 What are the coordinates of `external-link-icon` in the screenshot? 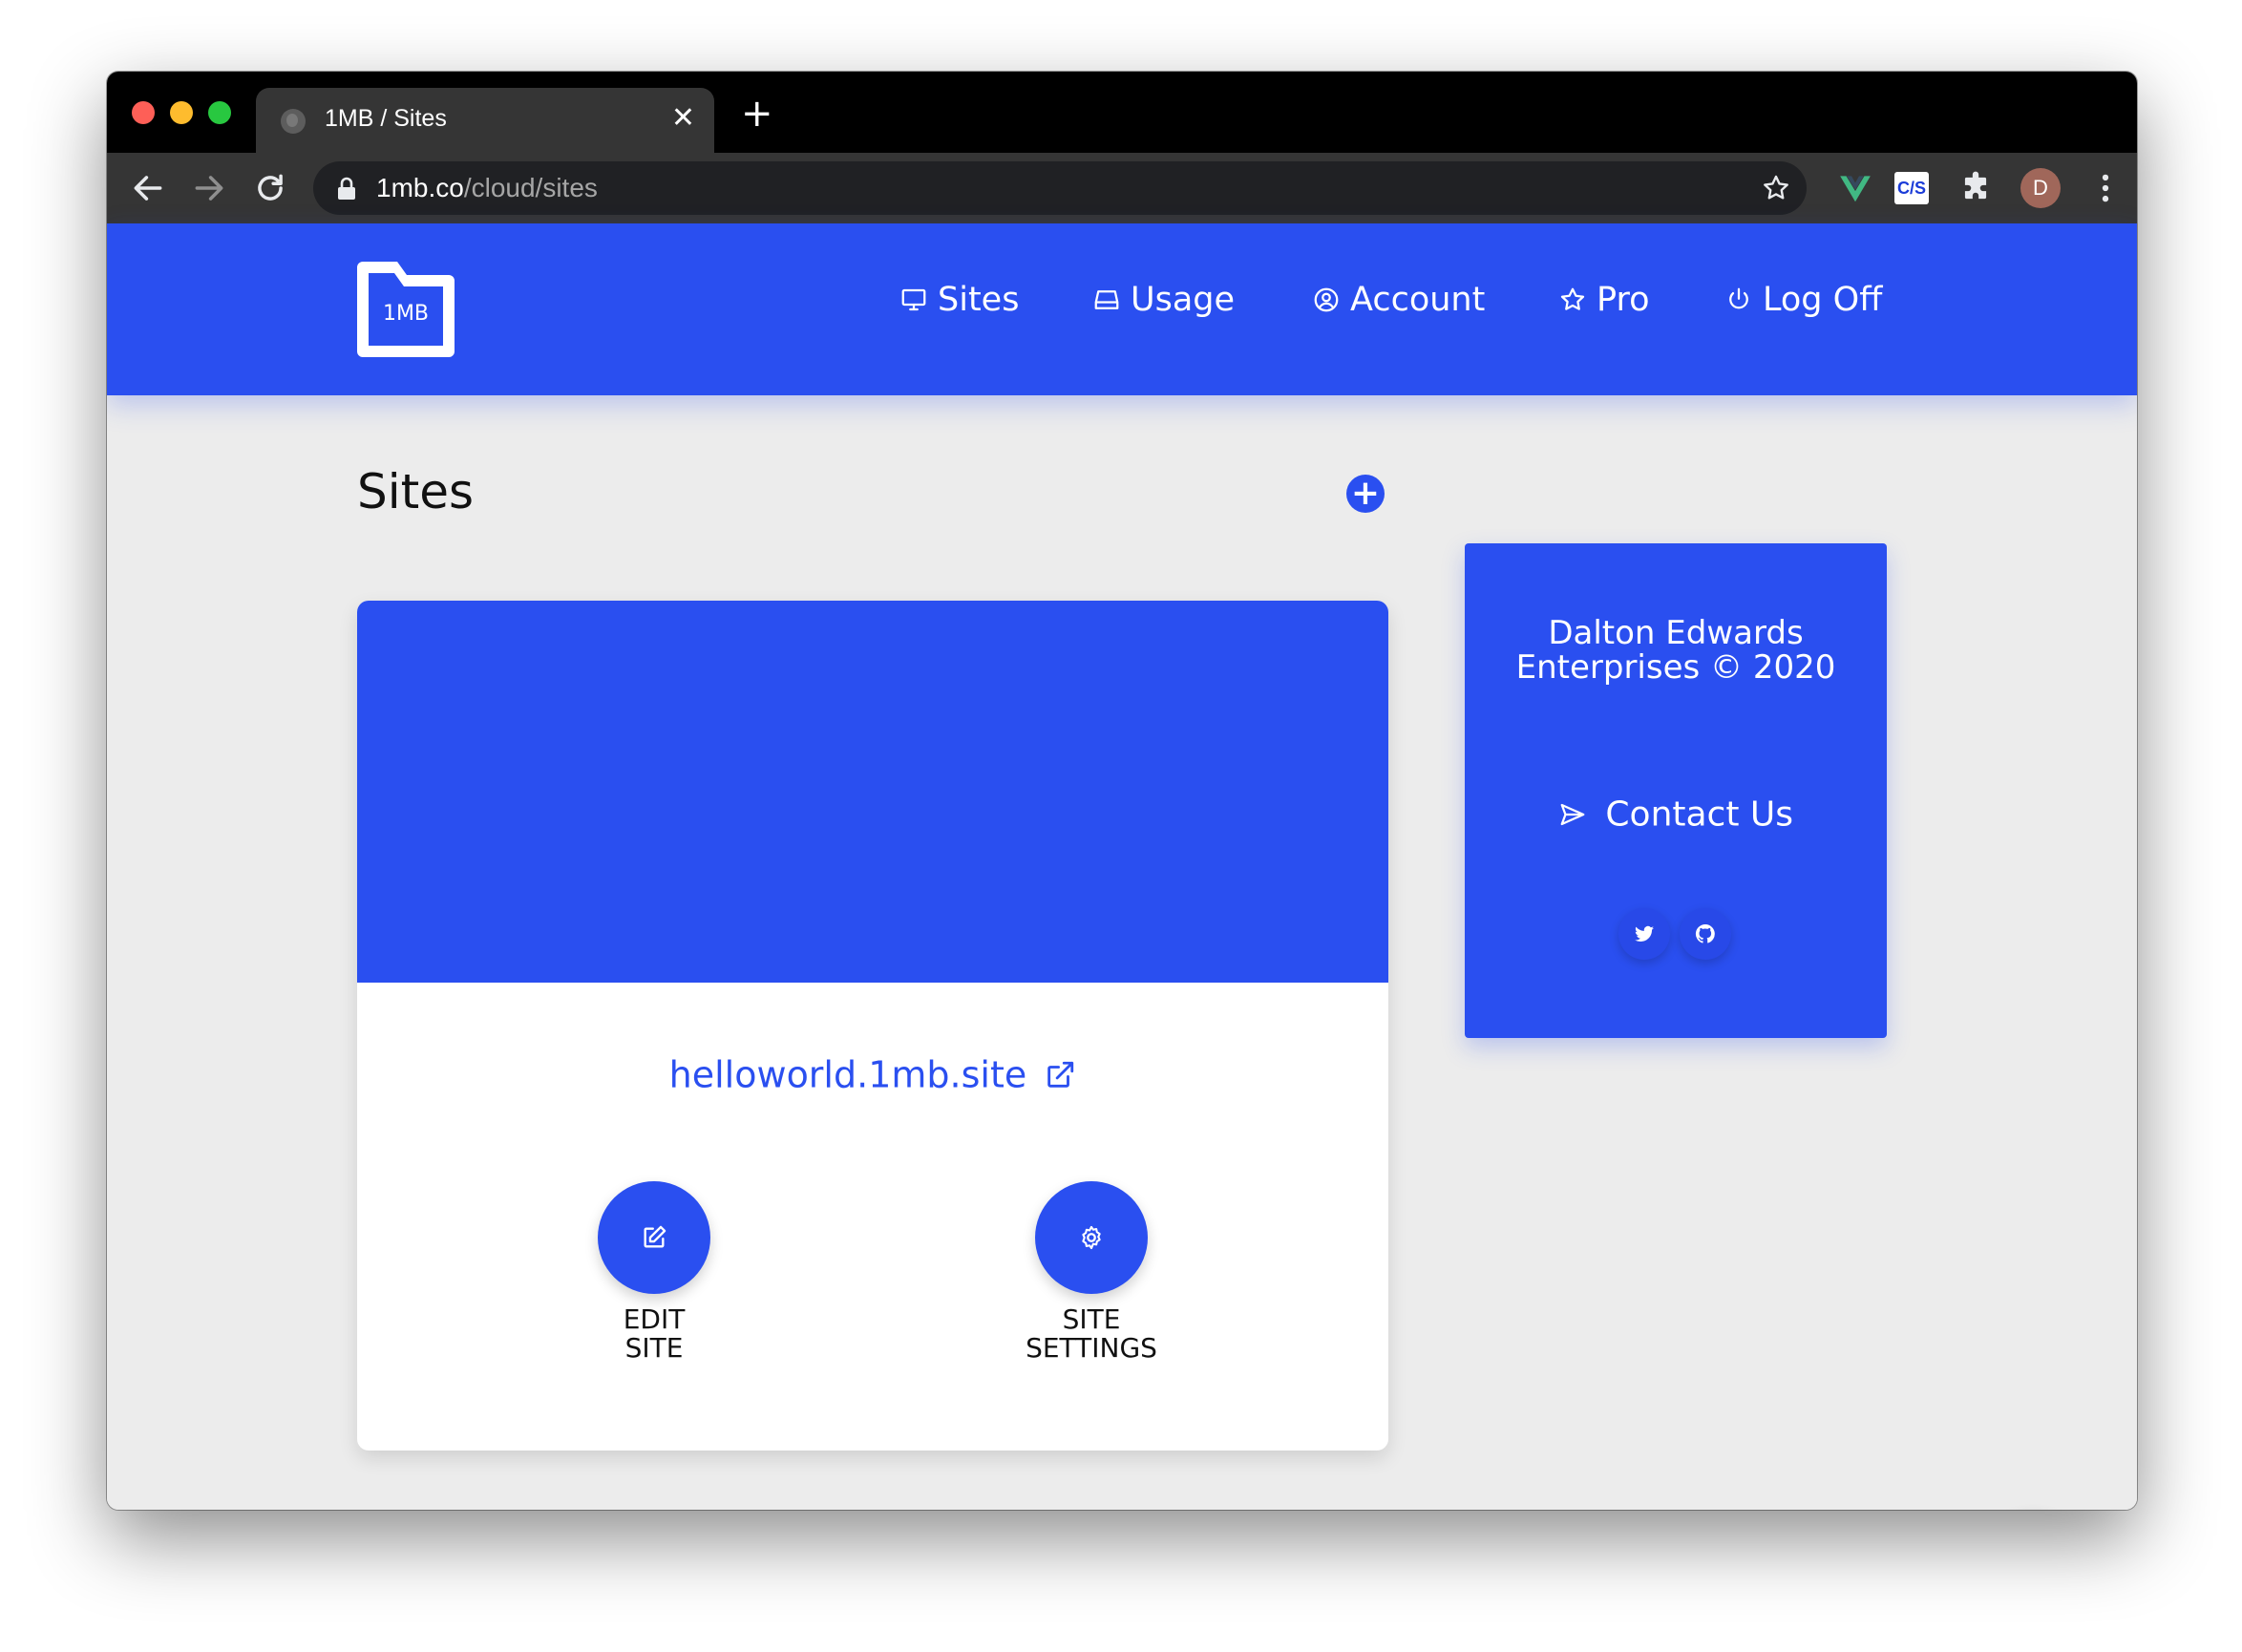 It's located at (1060, 1074).